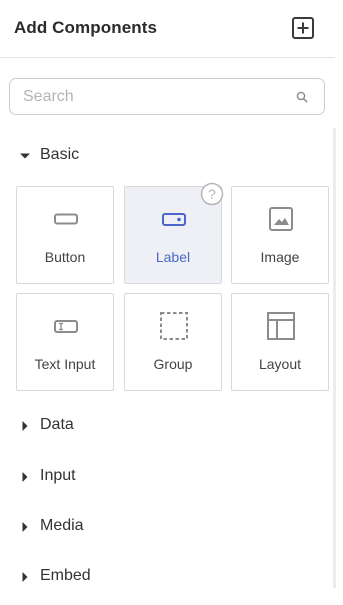  What do you see at coordinates (65, 575) in the screenshot?
I see `section-embed-label: Embed` at bounding box center [65, 575].